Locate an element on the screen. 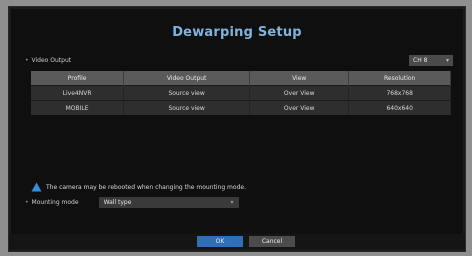 The height and width of the screenshot is (256, 472). table-header-row: Profile Video Output View Resolution is located at coordinates (241, 78).